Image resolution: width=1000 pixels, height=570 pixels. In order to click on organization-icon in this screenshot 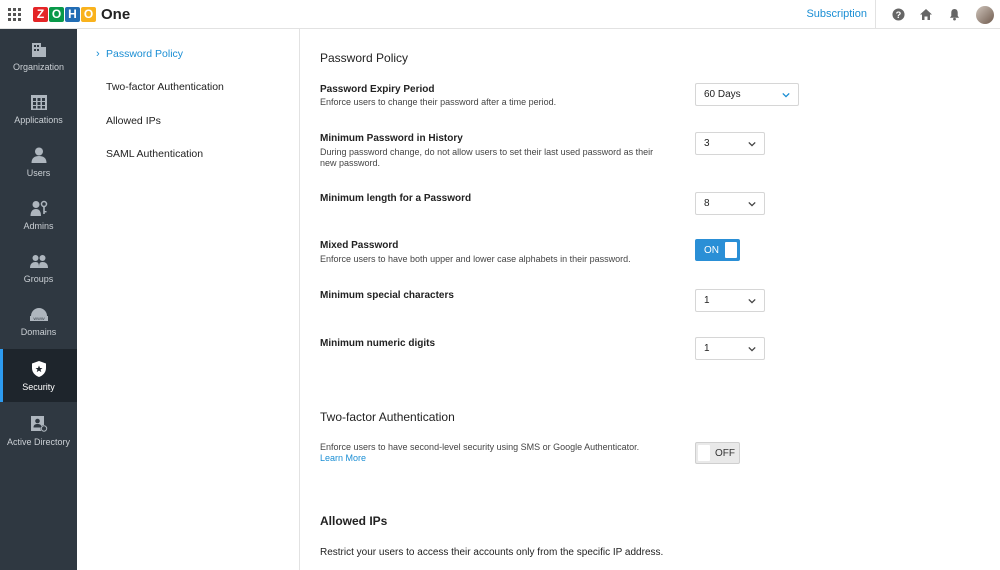, I will do `click(39, 50)`.